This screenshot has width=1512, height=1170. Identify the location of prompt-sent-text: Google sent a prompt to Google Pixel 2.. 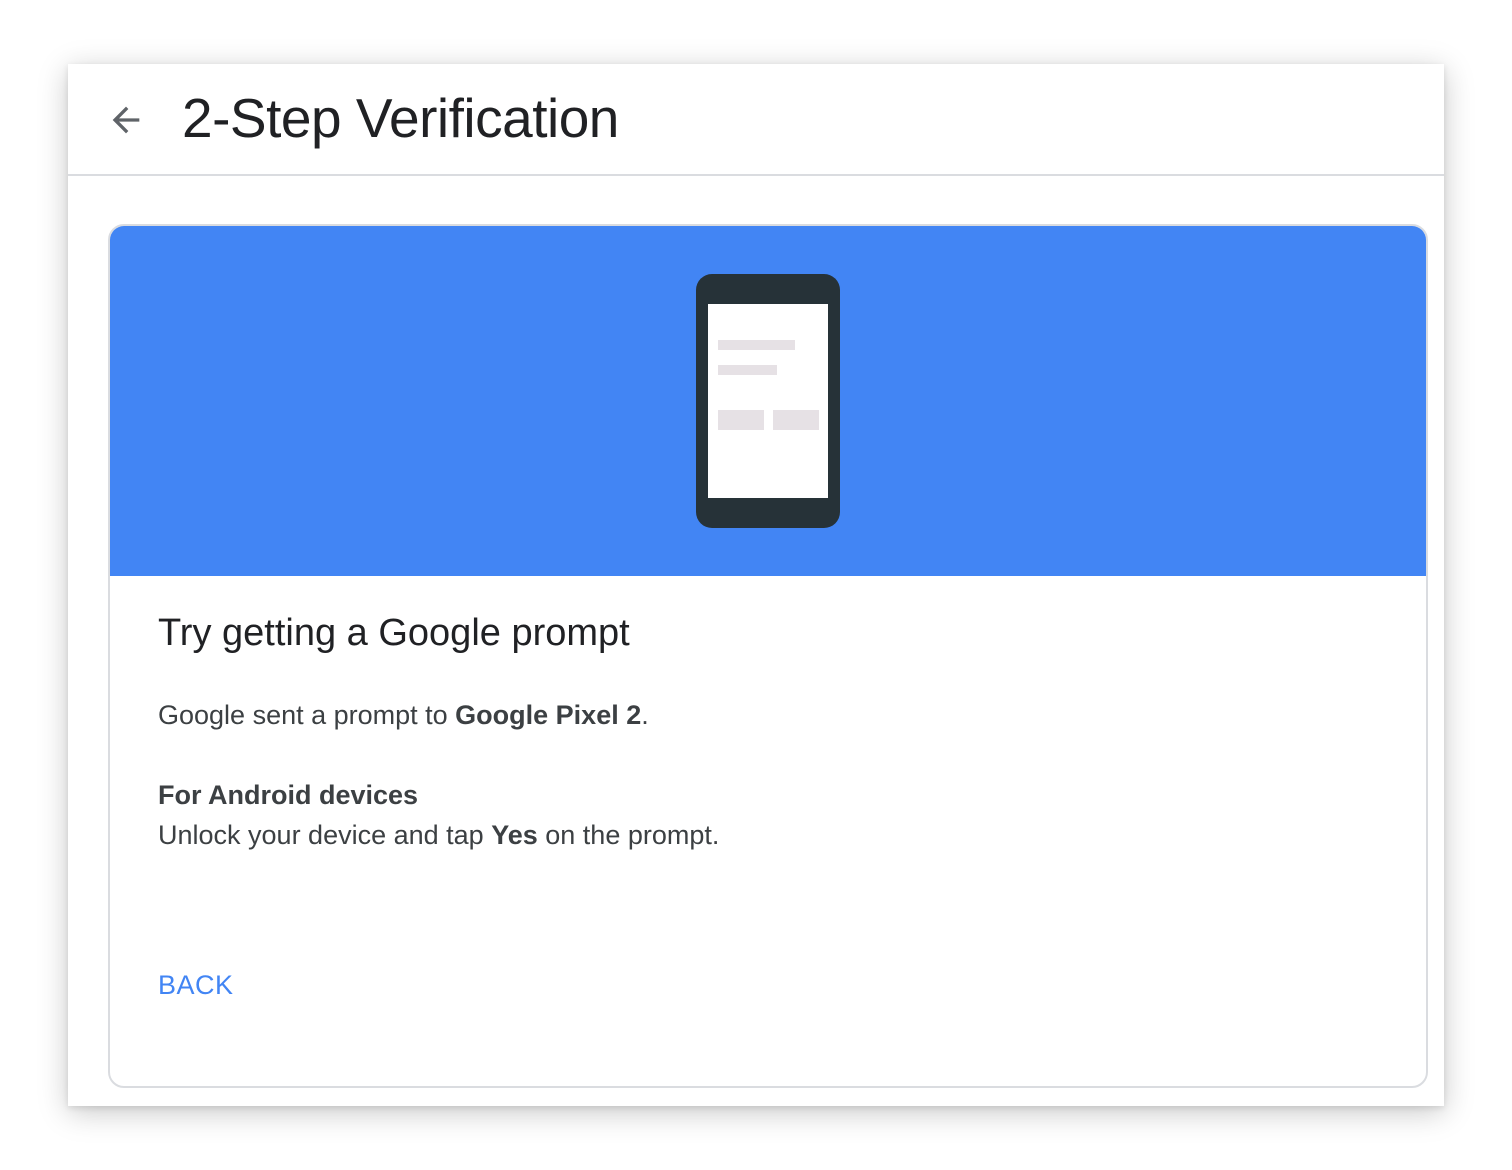
(403, 715).